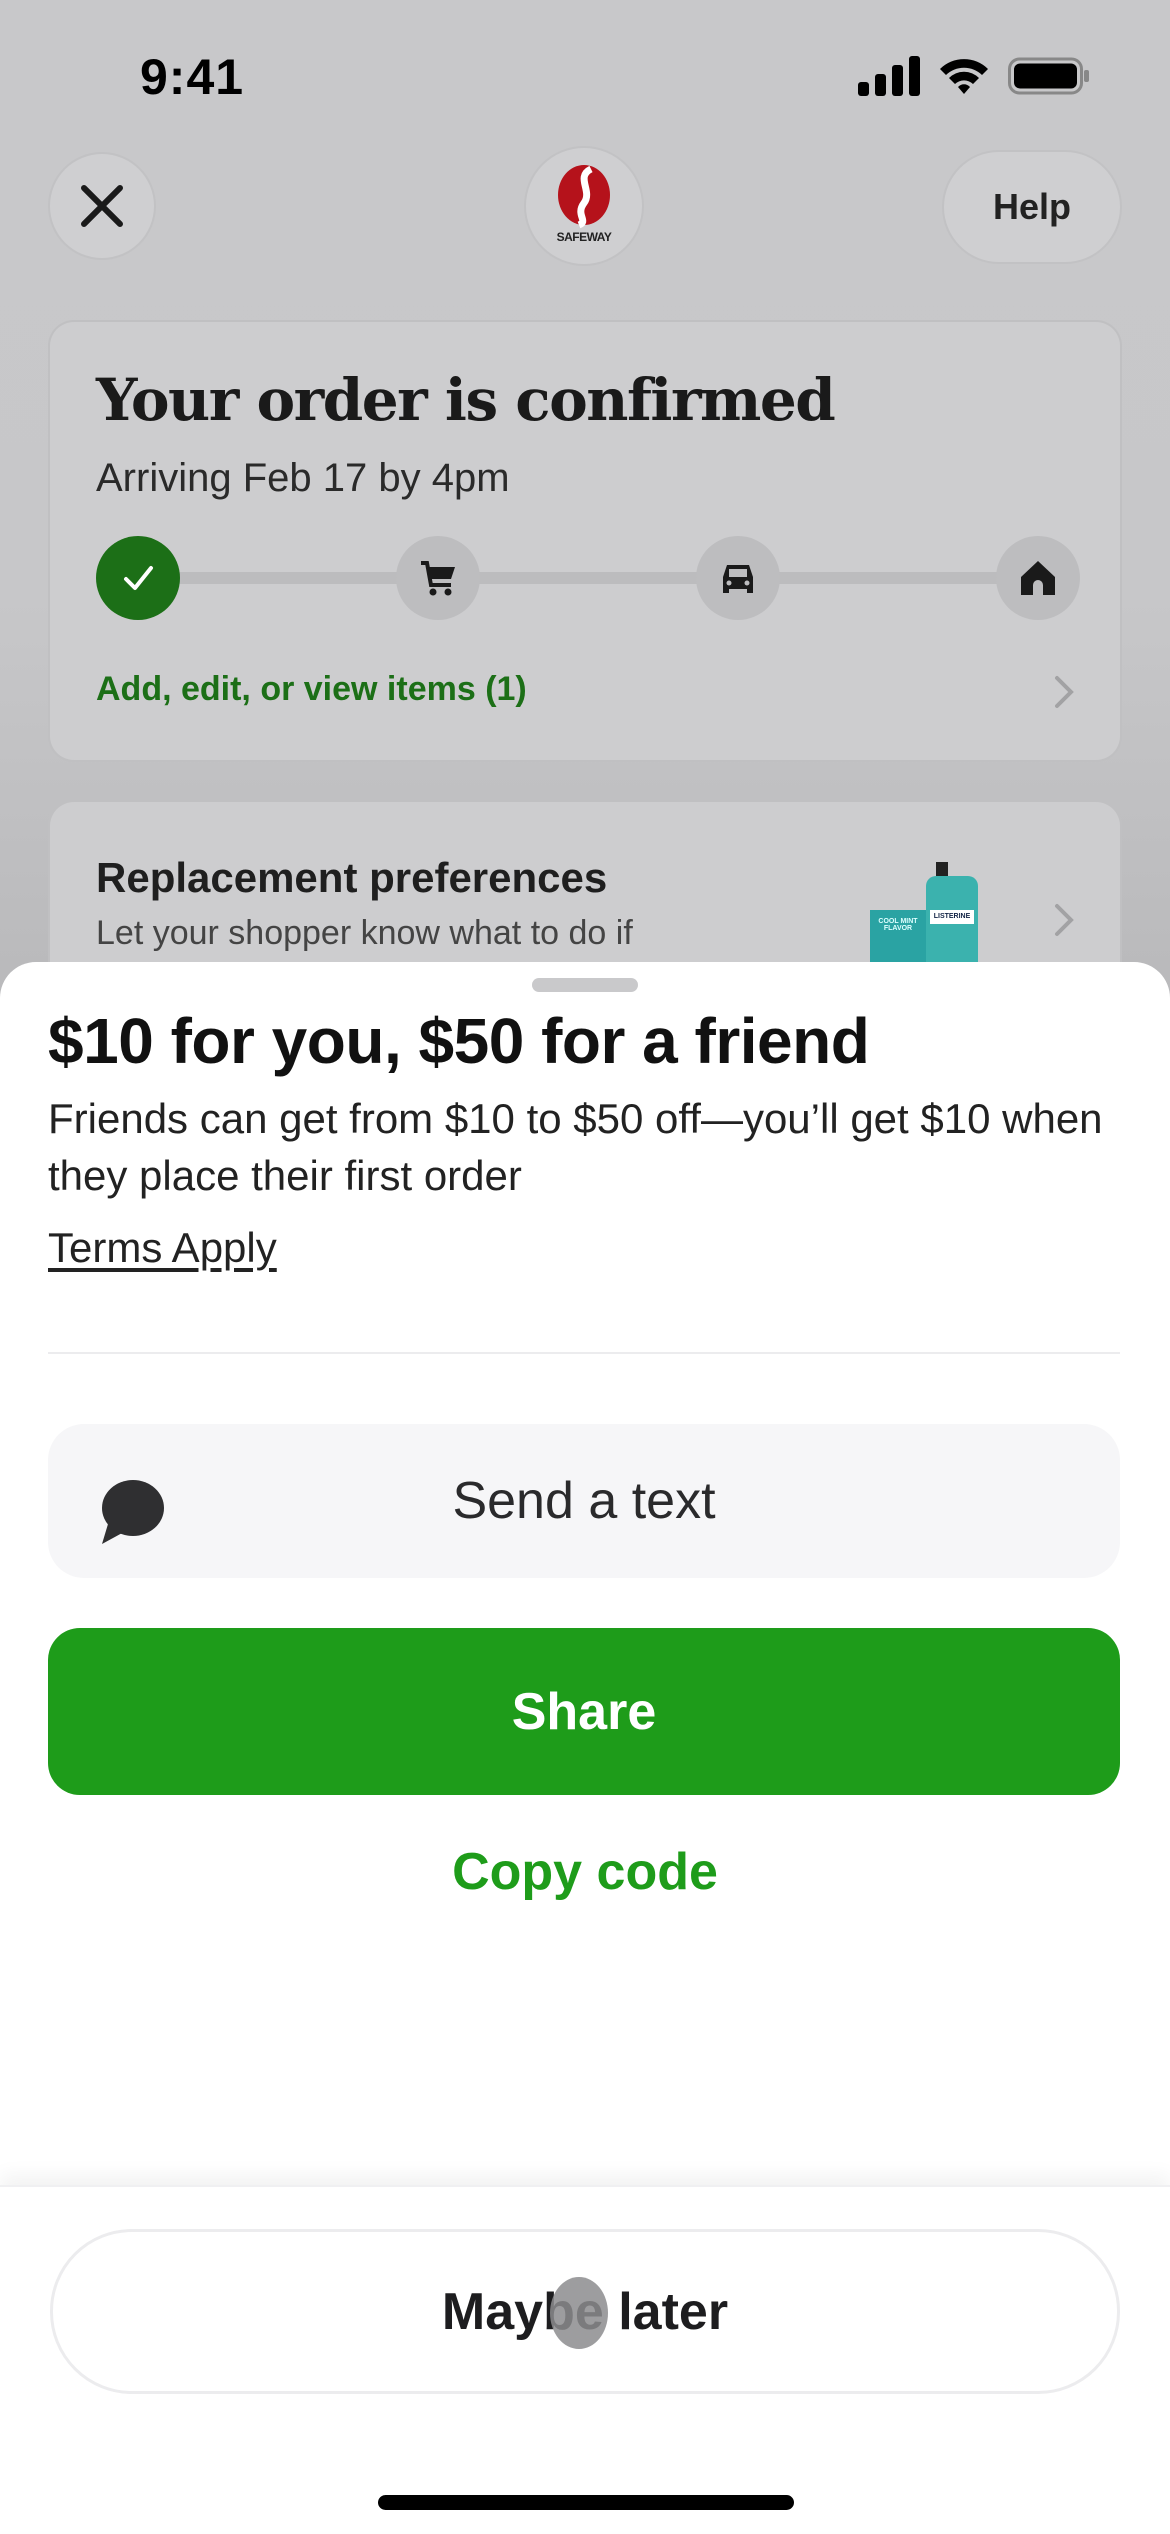  I want to click on copy-code-button: Copy code, so click(585, 1872).